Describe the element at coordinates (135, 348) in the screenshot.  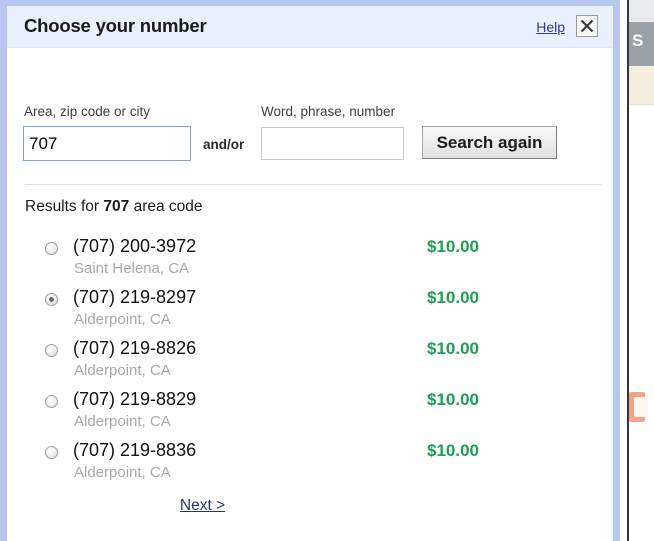
I see `phone-number-label: (707) 219-8826` at that location.